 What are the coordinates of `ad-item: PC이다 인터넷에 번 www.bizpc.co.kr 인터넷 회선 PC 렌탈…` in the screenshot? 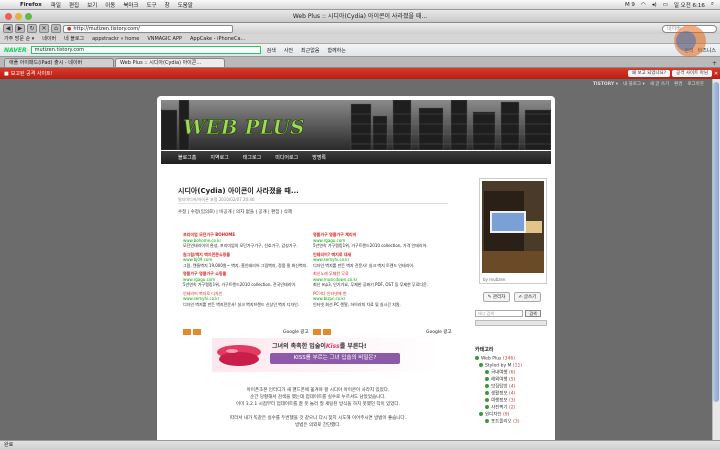 It's located at (375, 299).